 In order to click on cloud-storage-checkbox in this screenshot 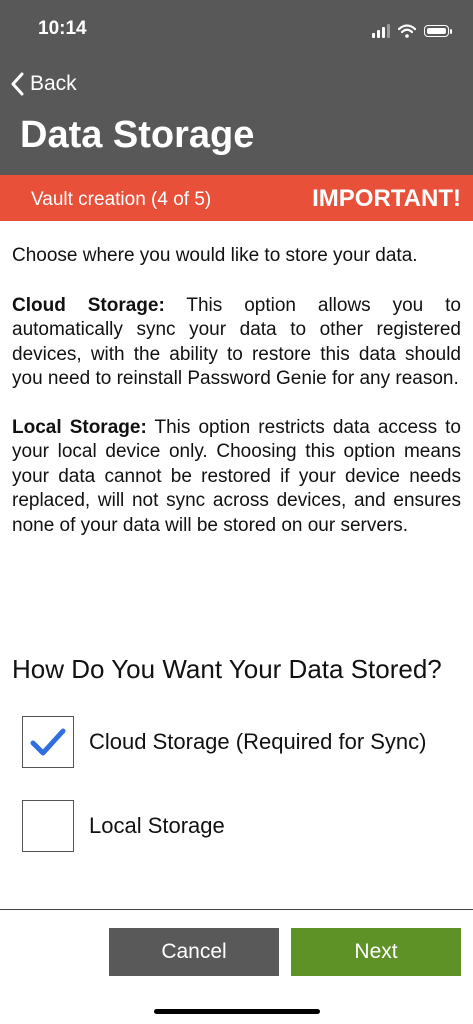, I will do `click(48, 742)`.